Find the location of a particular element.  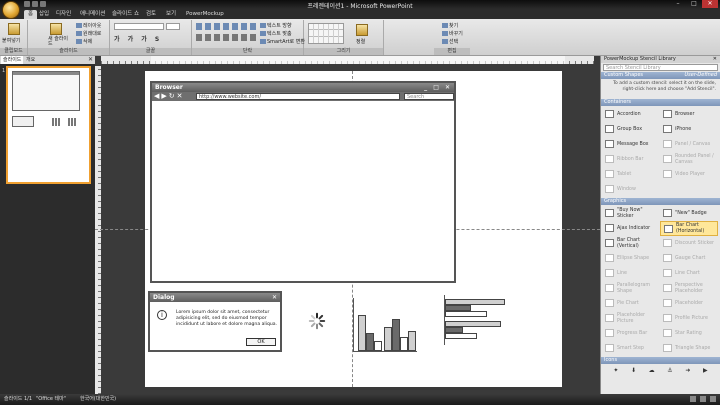

section-header-custom-shapes: Custom Shapes User-Defined is located at coordinates (660, 75).